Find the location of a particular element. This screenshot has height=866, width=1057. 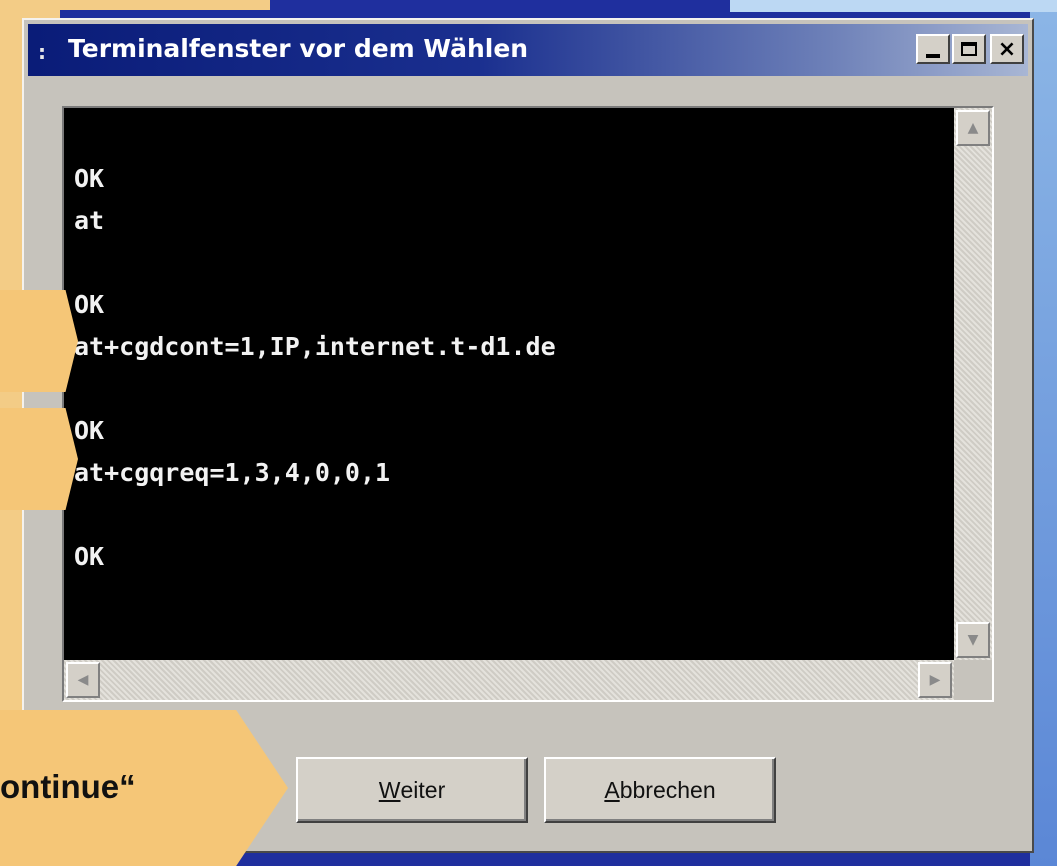

continue-label: eiter is located at coordinates (423, 789).